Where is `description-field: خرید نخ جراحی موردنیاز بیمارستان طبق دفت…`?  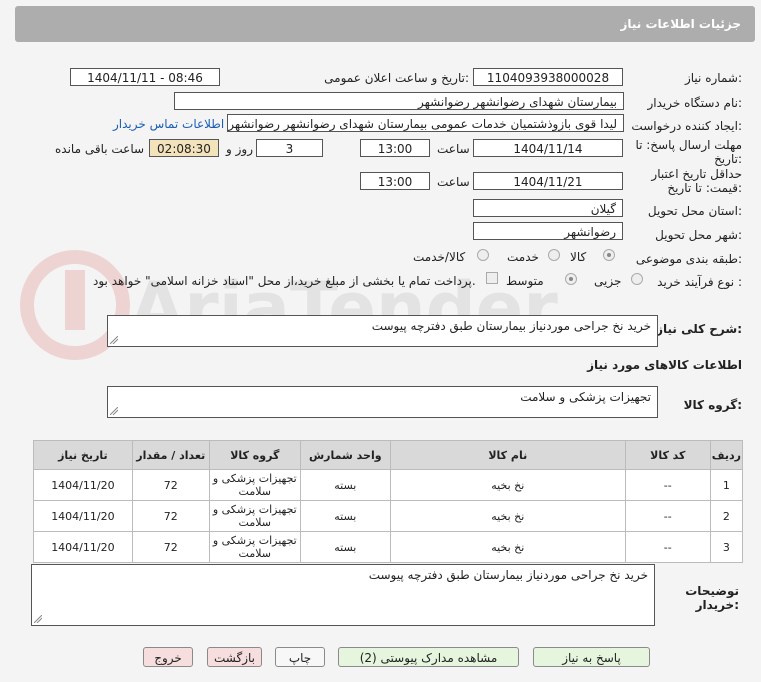
description-field: خرید نخ جراحی موردنیاز بیمارستان طبق دفت… is located at coordinates (382, 331).